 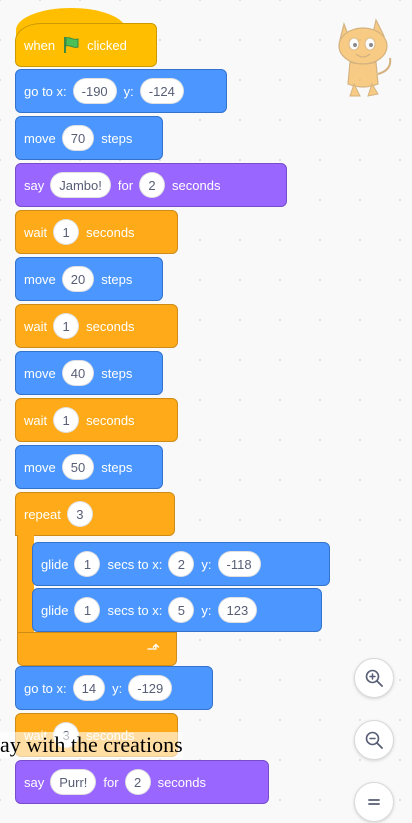 I want to click on y-input: -129, so click(x=150, y=688).